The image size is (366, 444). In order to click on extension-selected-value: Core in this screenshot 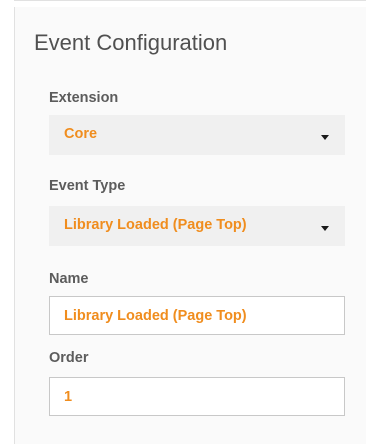, I will do `click(81, 134)`.